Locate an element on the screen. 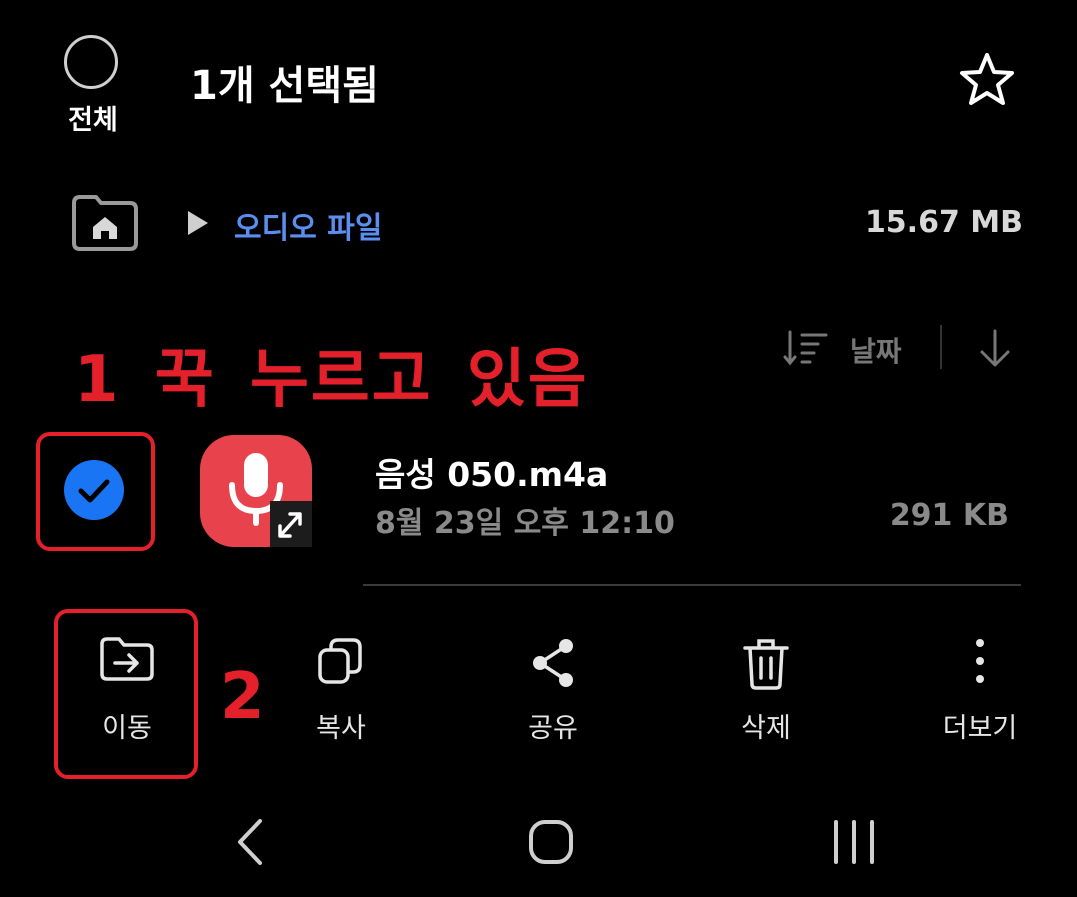 This screenshot has height=897, width=1077. microphone-icon is located at coordinates (257, 491).